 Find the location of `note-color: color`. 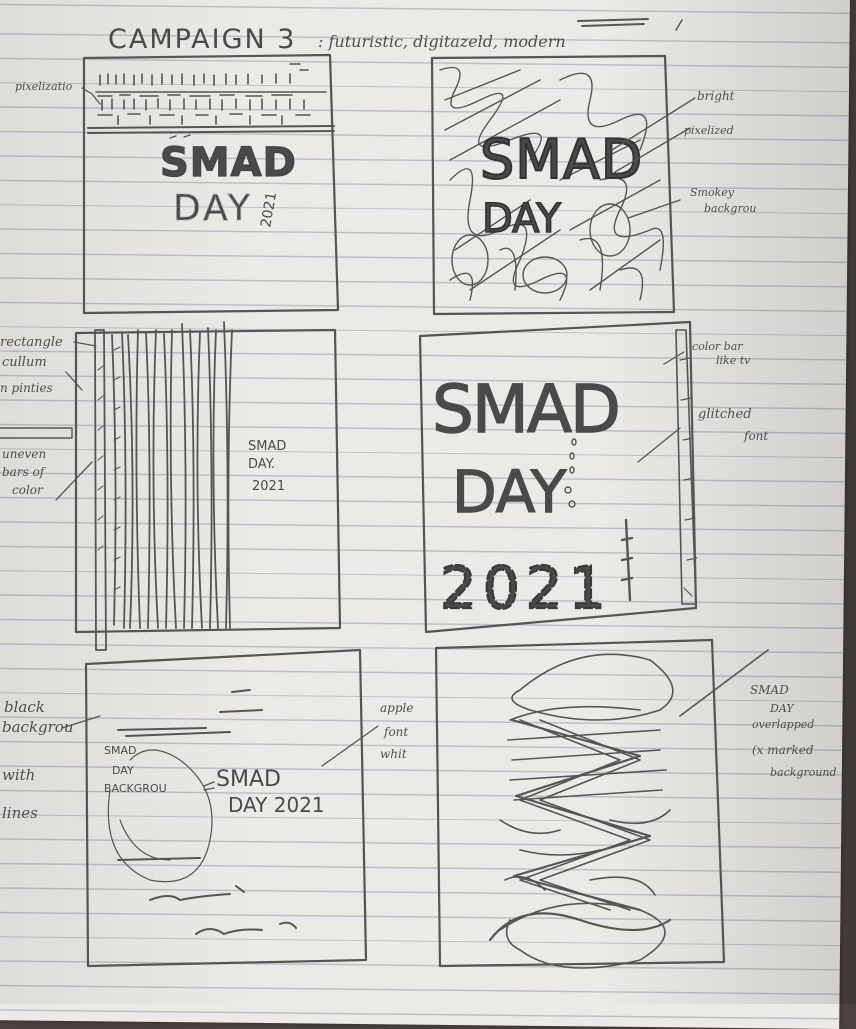

note-color: color is located at coordinates (28, 490).